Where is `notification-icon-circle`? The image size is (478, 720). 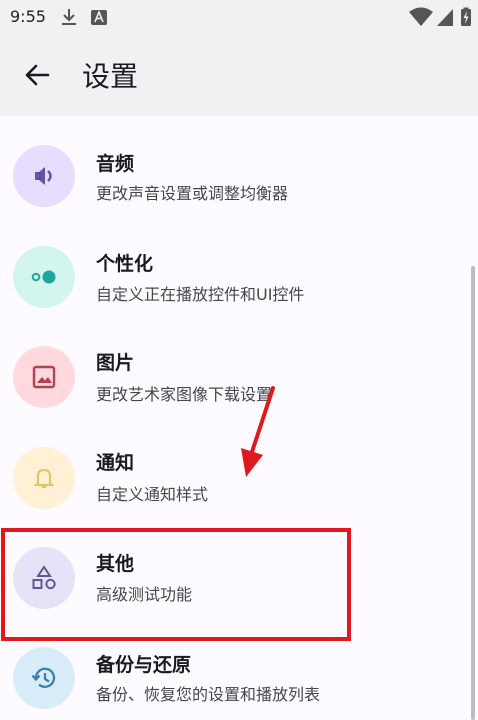 notification-icon-circle is located at coordinates (44, 478).